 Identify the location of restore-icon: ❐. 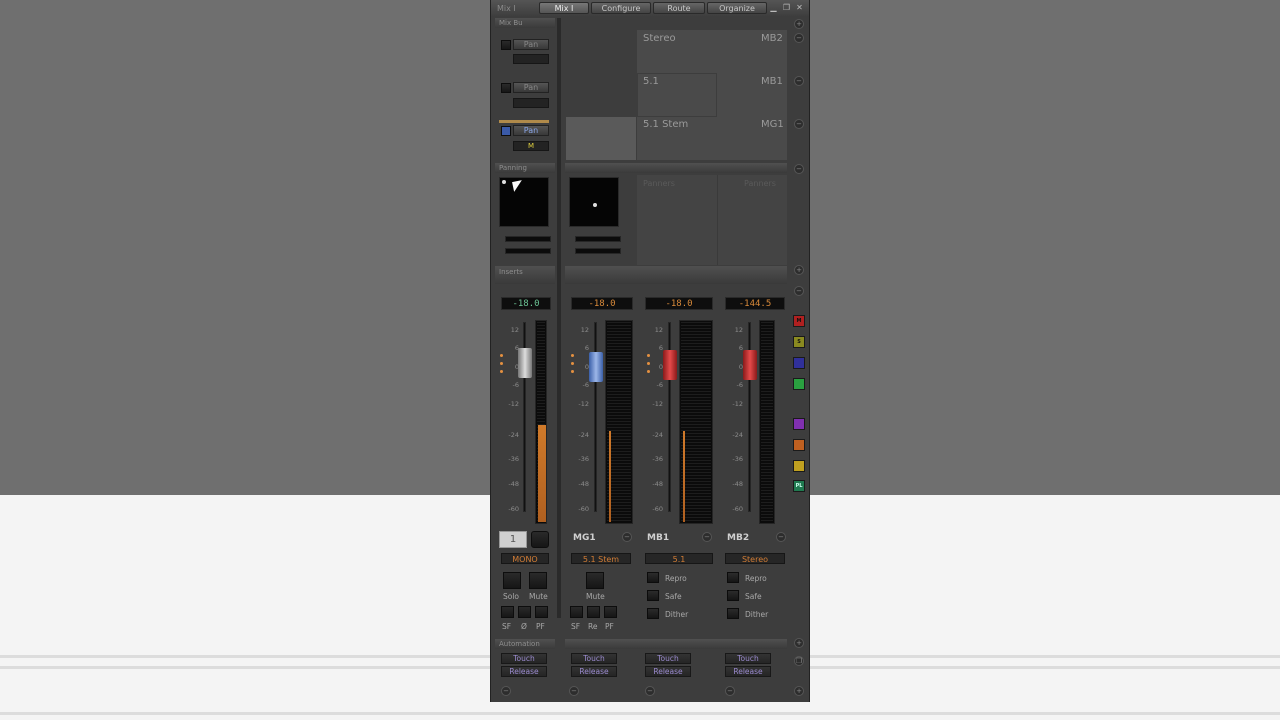
(786, 7).